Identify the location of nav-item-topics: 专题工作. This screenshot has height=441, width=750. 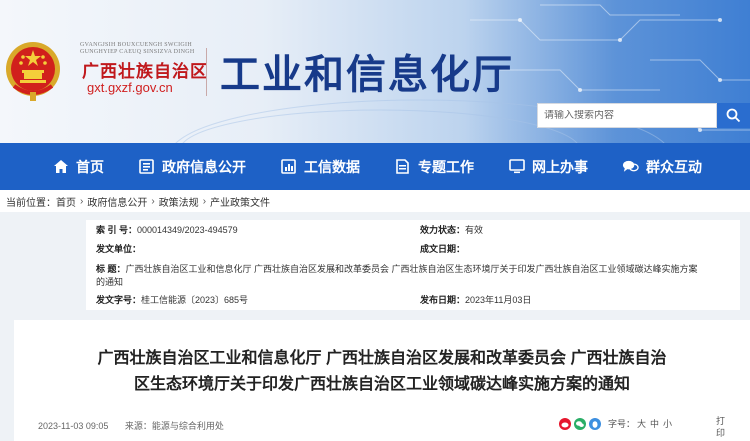
(434, 166).